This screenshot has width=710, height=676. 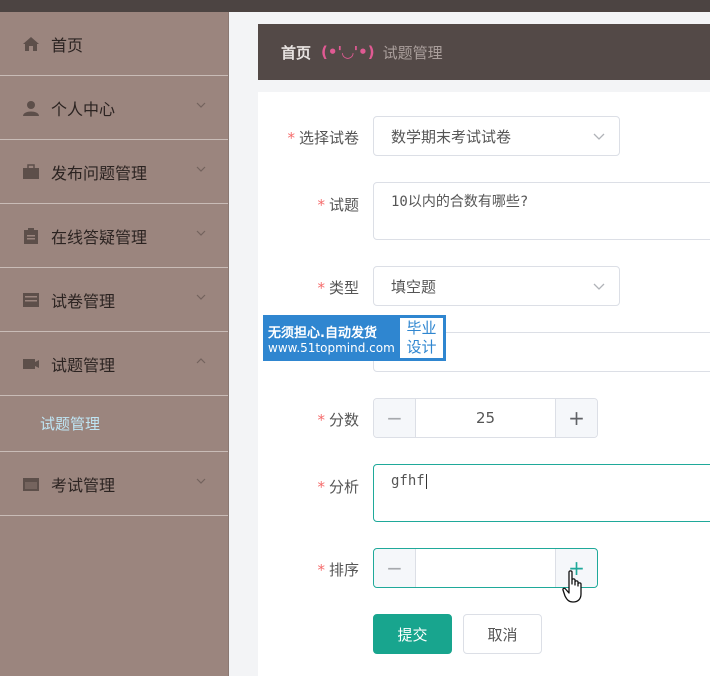 I want to click on watermark-banner: 无须担心.自动发货 www.51topmind.com 毕业 设计, so click(x=354, y=338).